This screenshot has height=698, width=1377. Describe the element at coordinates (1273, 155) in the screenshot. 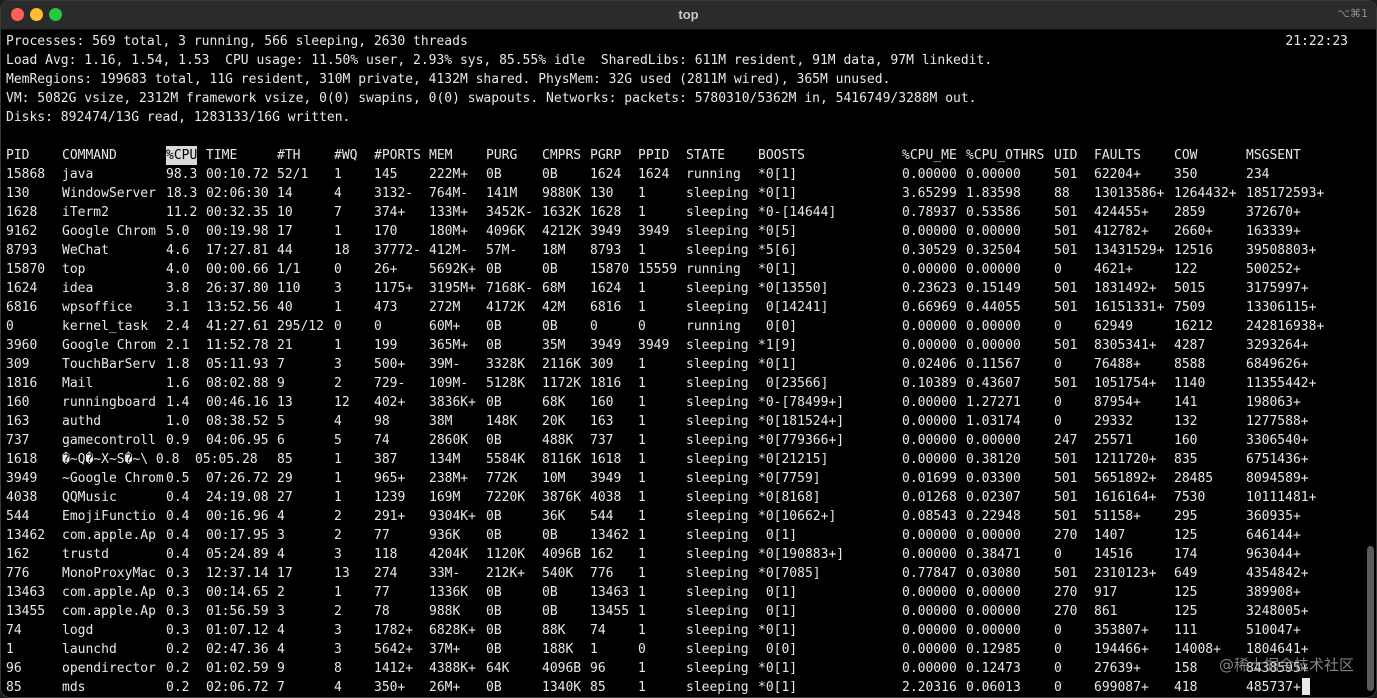

I see `column-header: MSGSENT` at that location.